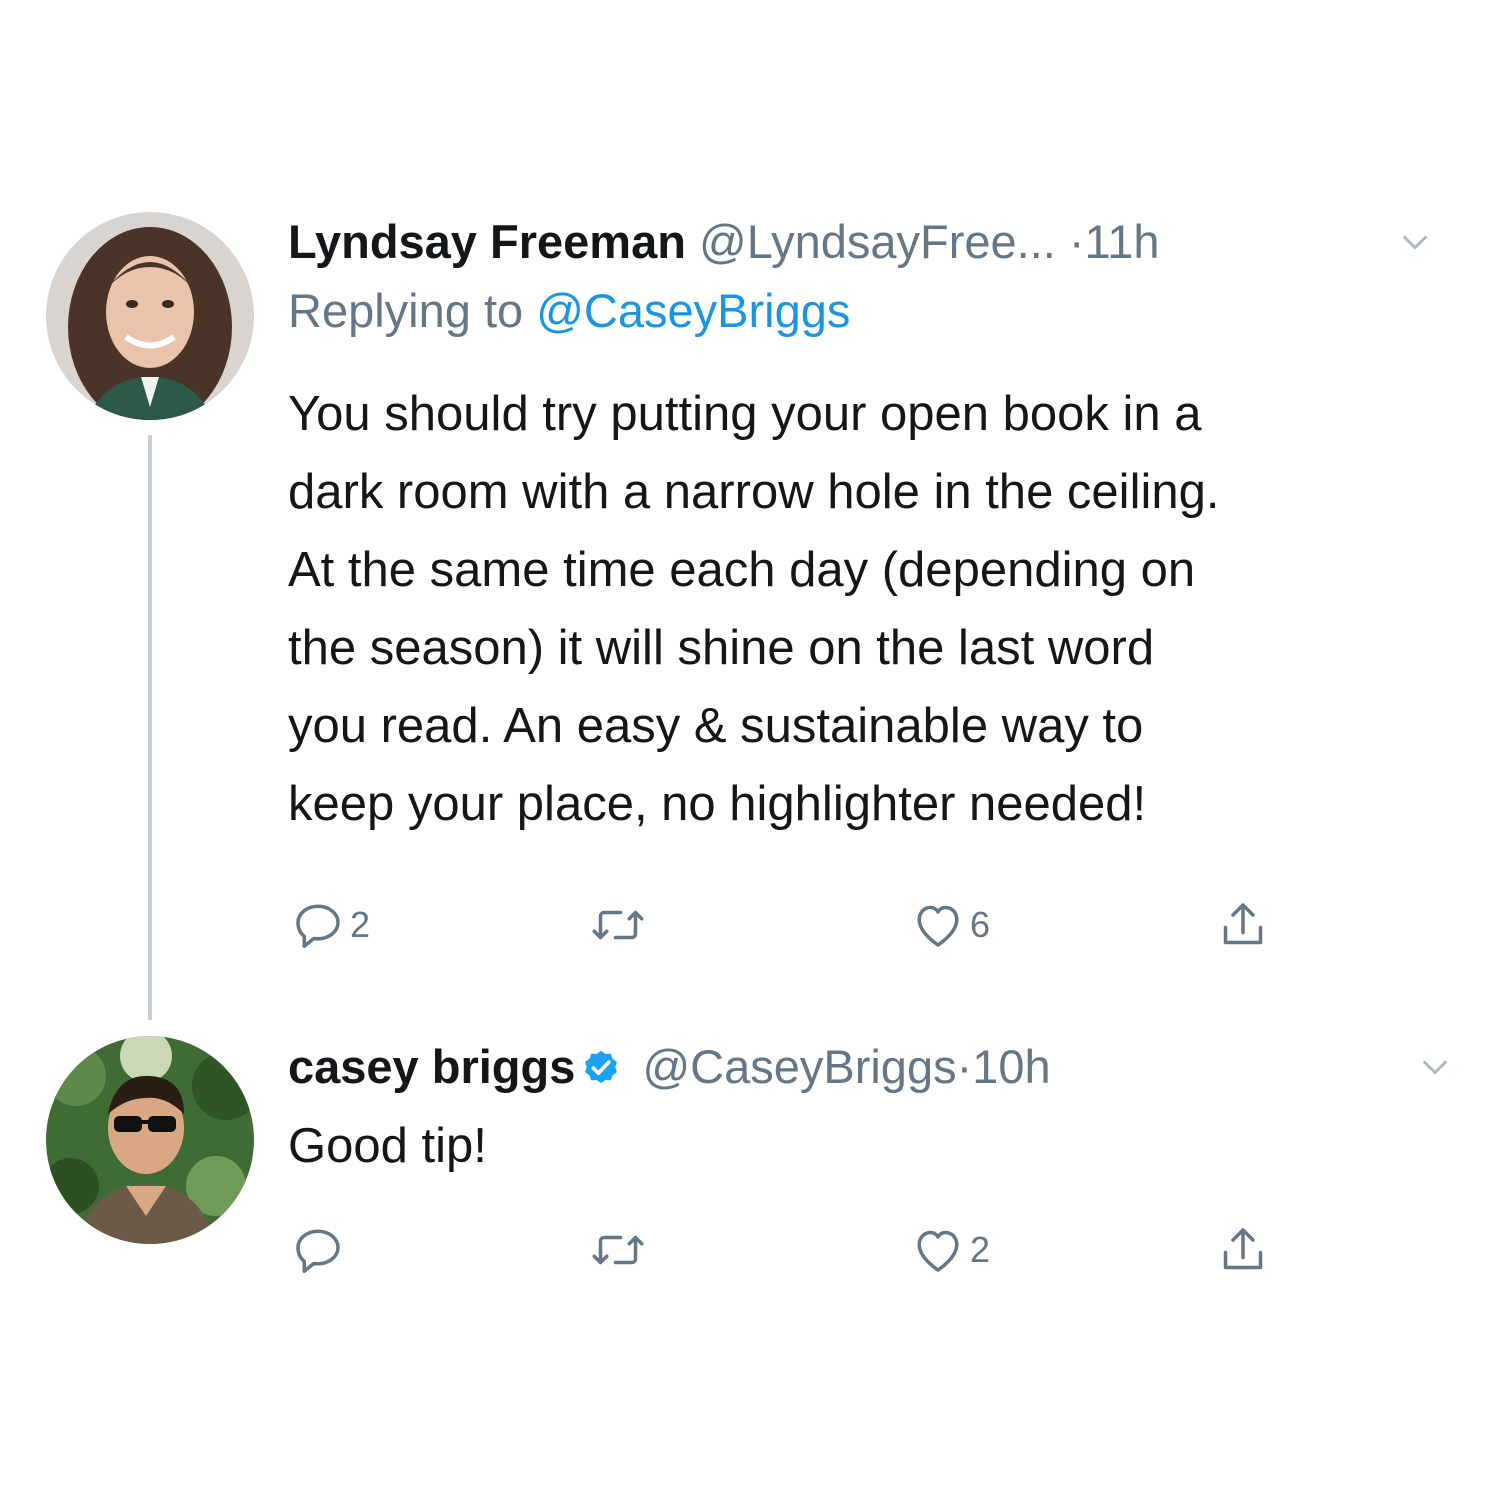 The image size is (1500, 1500). I want to click on tweet-text-line: At the same time each day (depending on, so click(742, 570).